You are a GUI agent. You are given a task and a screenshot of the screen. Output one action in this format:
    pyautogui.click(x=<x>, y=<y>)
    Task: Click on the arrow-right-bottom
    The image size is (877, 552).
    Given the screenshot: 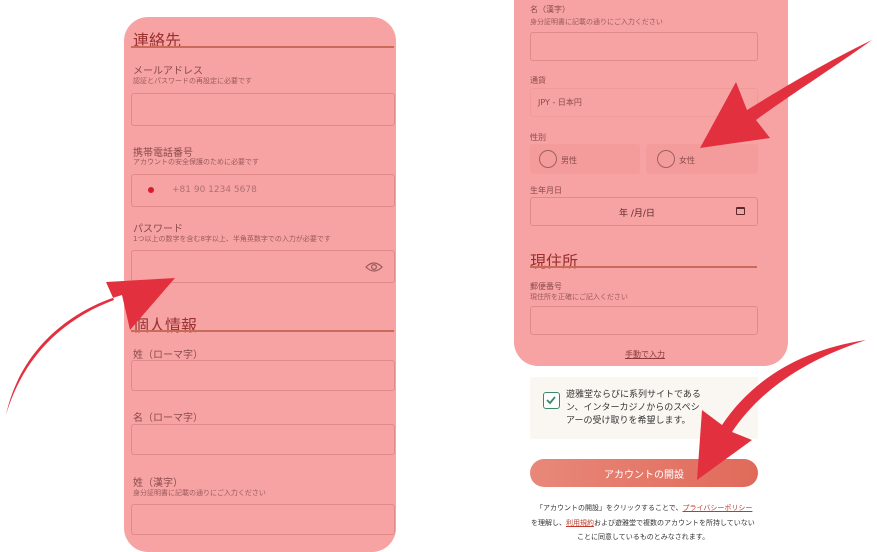 What is the action you would take?
    pyautogui.click(x=781, y=410)
    